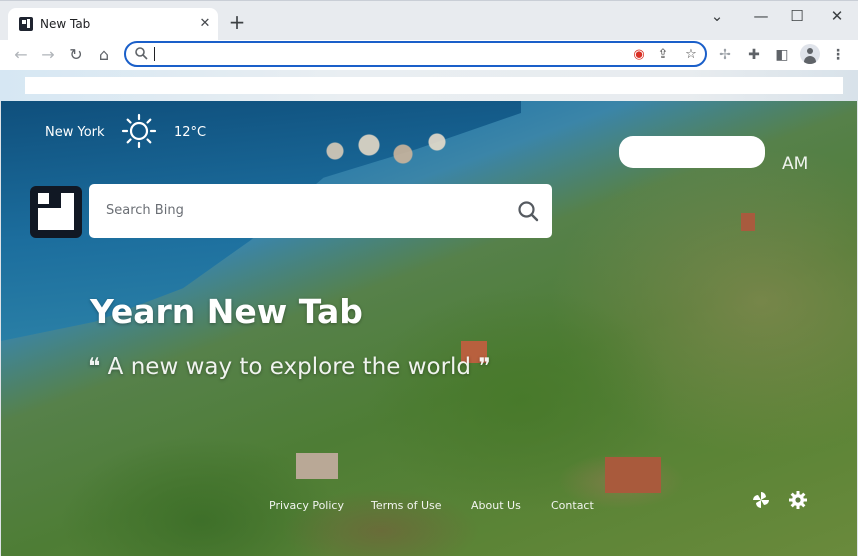 The image size is (858, 556). What do you see at coordinates (434, 85) in the screenshot?
I see `bookmark-bar` at bounding box center [434, 85].